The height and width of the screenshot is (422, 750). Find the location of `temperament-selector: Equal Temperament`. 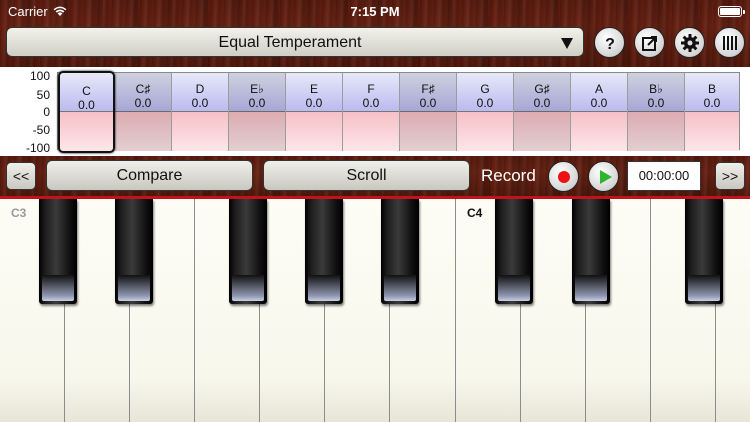

temperament-selector: Equal Temperament is located at coordinates (295, 42).